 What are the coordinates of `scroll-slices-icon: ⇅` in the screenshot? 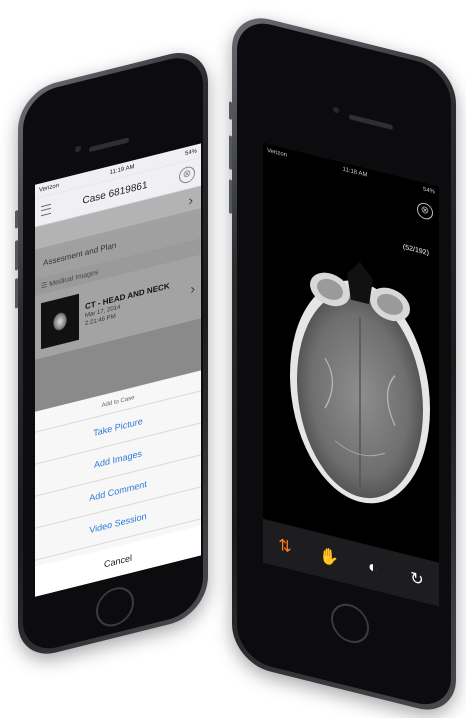 It's located at (285, 546).